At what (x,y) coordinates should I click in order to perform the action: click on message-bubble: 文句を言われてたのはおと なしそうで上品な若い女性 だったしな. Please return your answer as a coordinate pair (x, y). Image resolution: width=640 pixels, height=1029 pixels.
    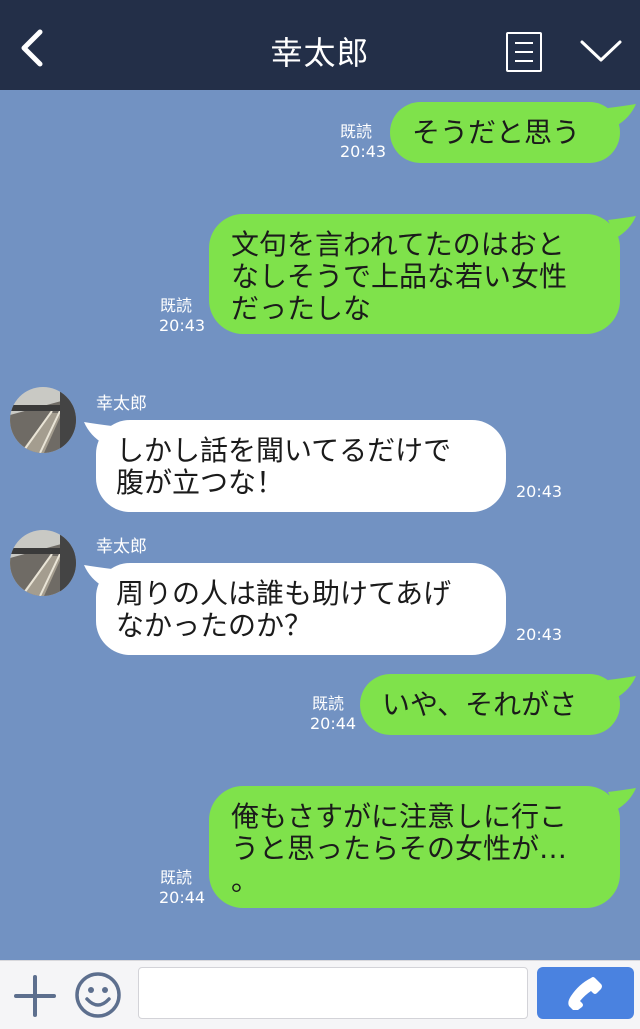
    Looking at the image, I should click on (414, 274).